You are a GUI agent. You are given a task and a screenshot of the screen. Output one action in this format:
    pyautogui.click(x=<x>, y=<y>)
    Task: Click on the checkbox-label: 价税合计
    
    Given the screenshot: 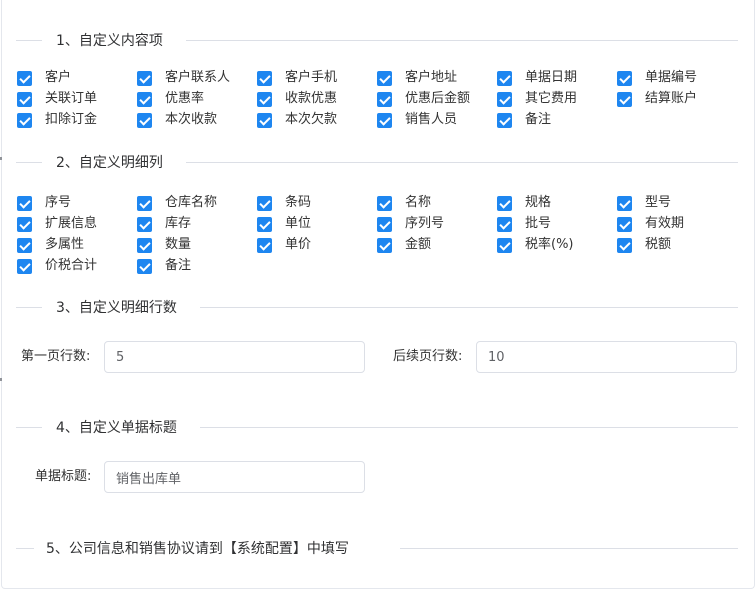 What is the action you would take?
    pyautogui.click(x=71, y=265)
    